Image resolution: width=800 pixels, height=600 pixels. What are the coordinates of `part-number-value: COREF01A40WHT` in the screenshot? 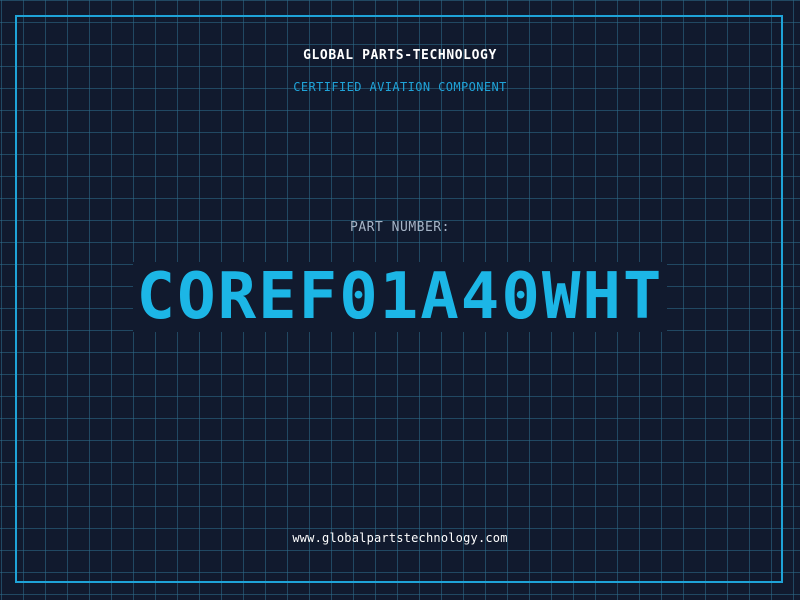 It's located at (400, 297).